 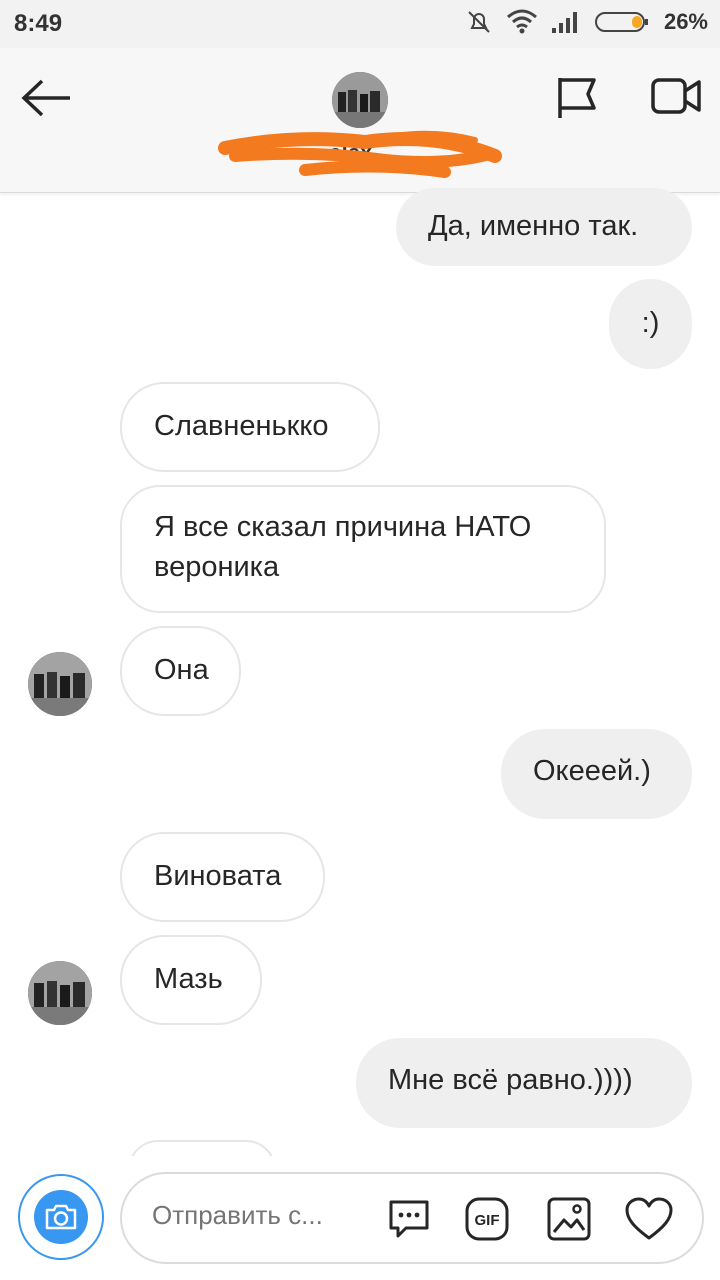 I want to click on sticker-icon, so click(x=409, y=1219).